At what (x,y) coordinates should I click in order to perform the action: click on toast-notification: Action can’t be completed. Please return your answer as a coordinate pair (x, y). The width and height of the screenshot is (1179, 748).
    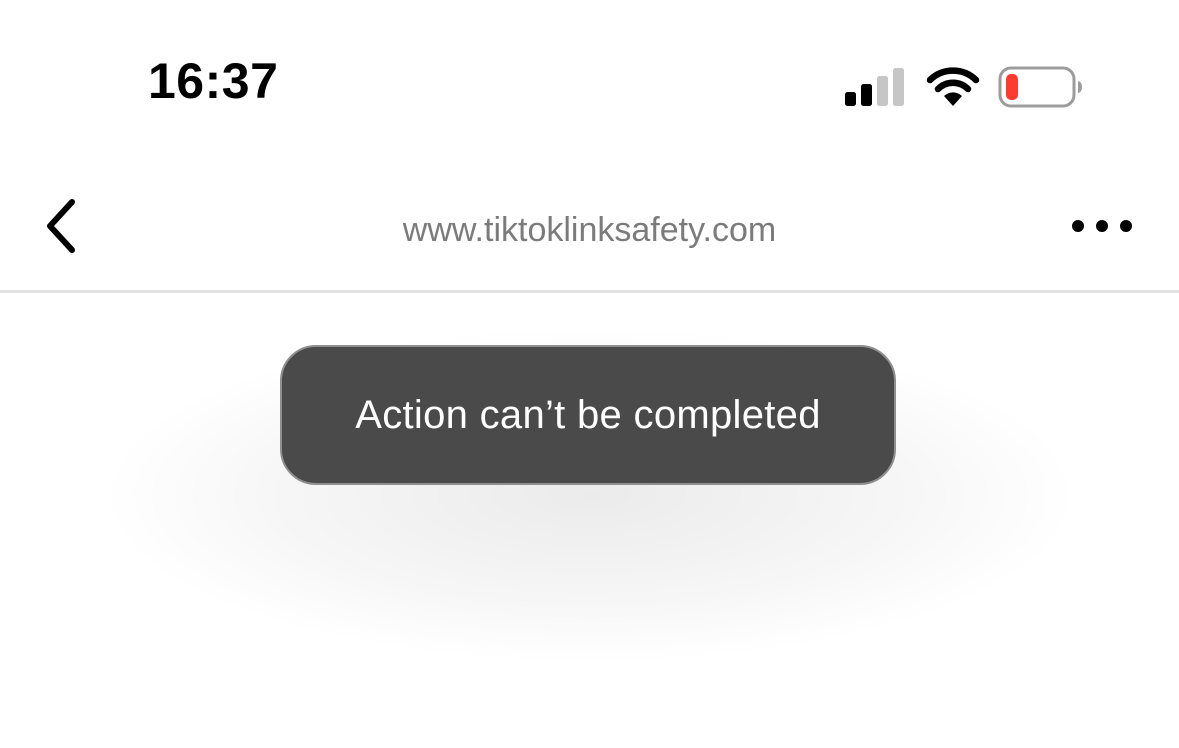
    Looking at the image, I should click on (588, 415).